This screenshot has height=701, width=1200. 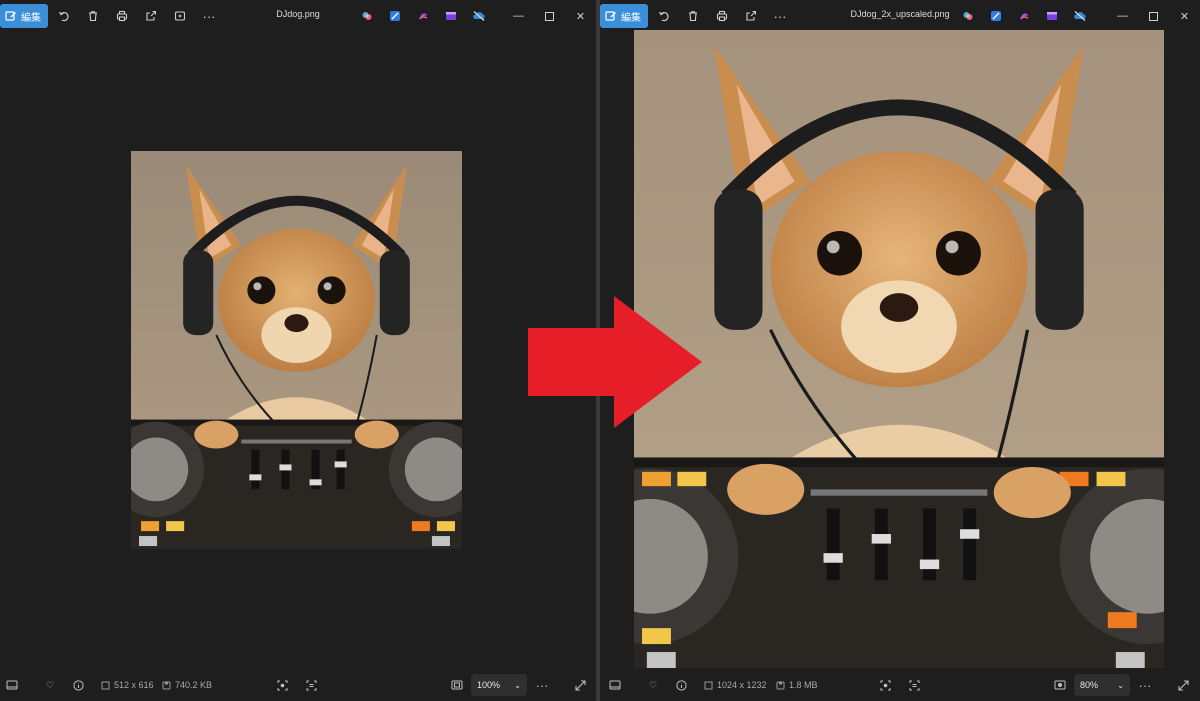 I want to click on text-detect-icon, so click(x=914, y=685).